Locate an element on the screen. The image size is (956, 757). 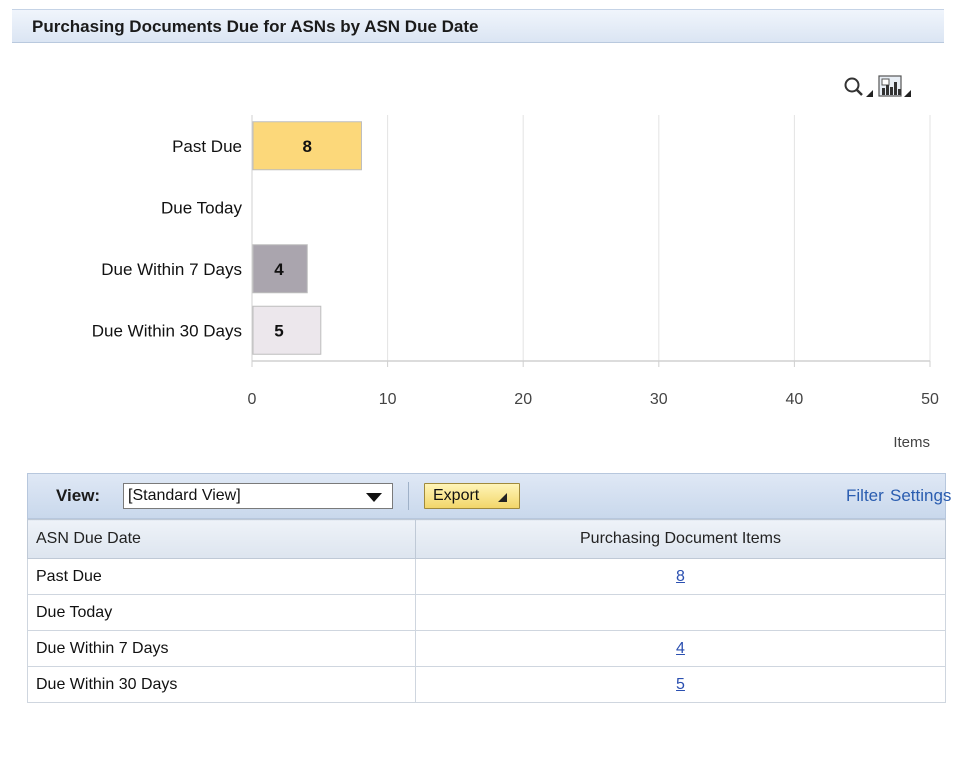
bar is located at coordinates (287, 330).